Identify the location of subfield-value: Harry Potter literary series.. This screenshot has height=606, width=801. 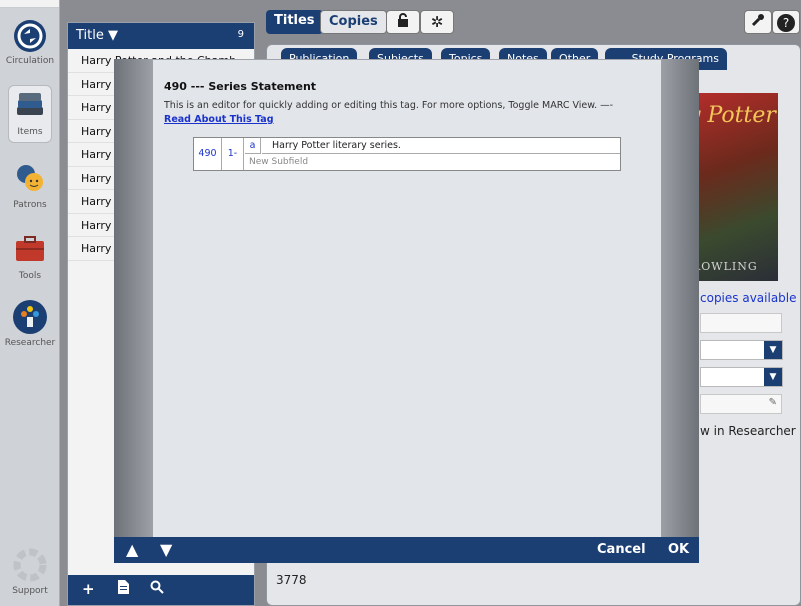
(441, 146).